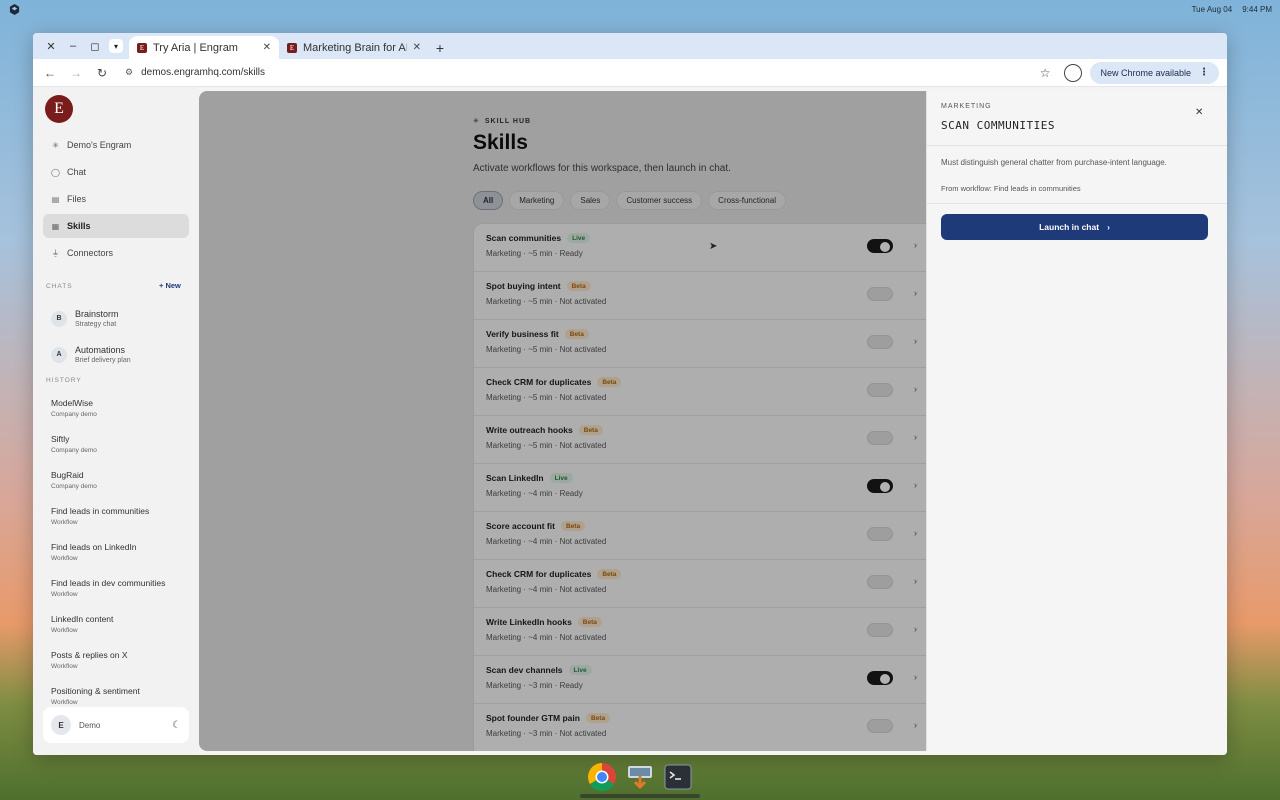  What do you see at coordinates (116, 199) in the screenshot?
I see `sidebar-item-files: ▤ Files` at bounding box center [116, 199].